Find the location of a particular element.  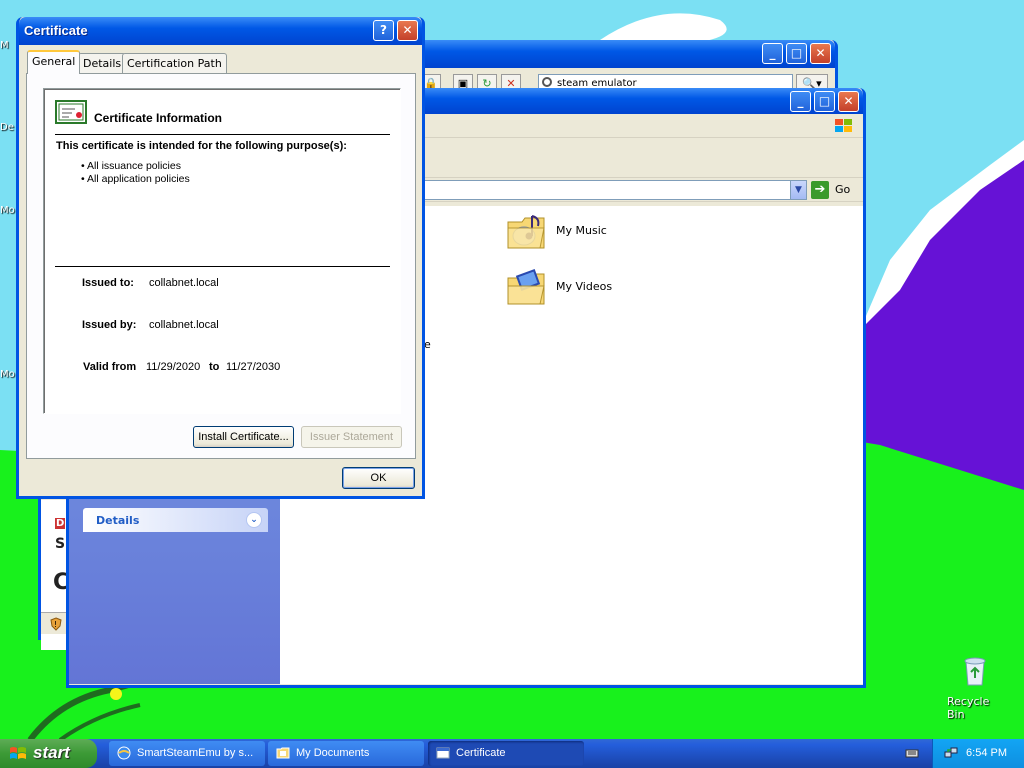

partial-text: D is located at coordinates (60, 523).